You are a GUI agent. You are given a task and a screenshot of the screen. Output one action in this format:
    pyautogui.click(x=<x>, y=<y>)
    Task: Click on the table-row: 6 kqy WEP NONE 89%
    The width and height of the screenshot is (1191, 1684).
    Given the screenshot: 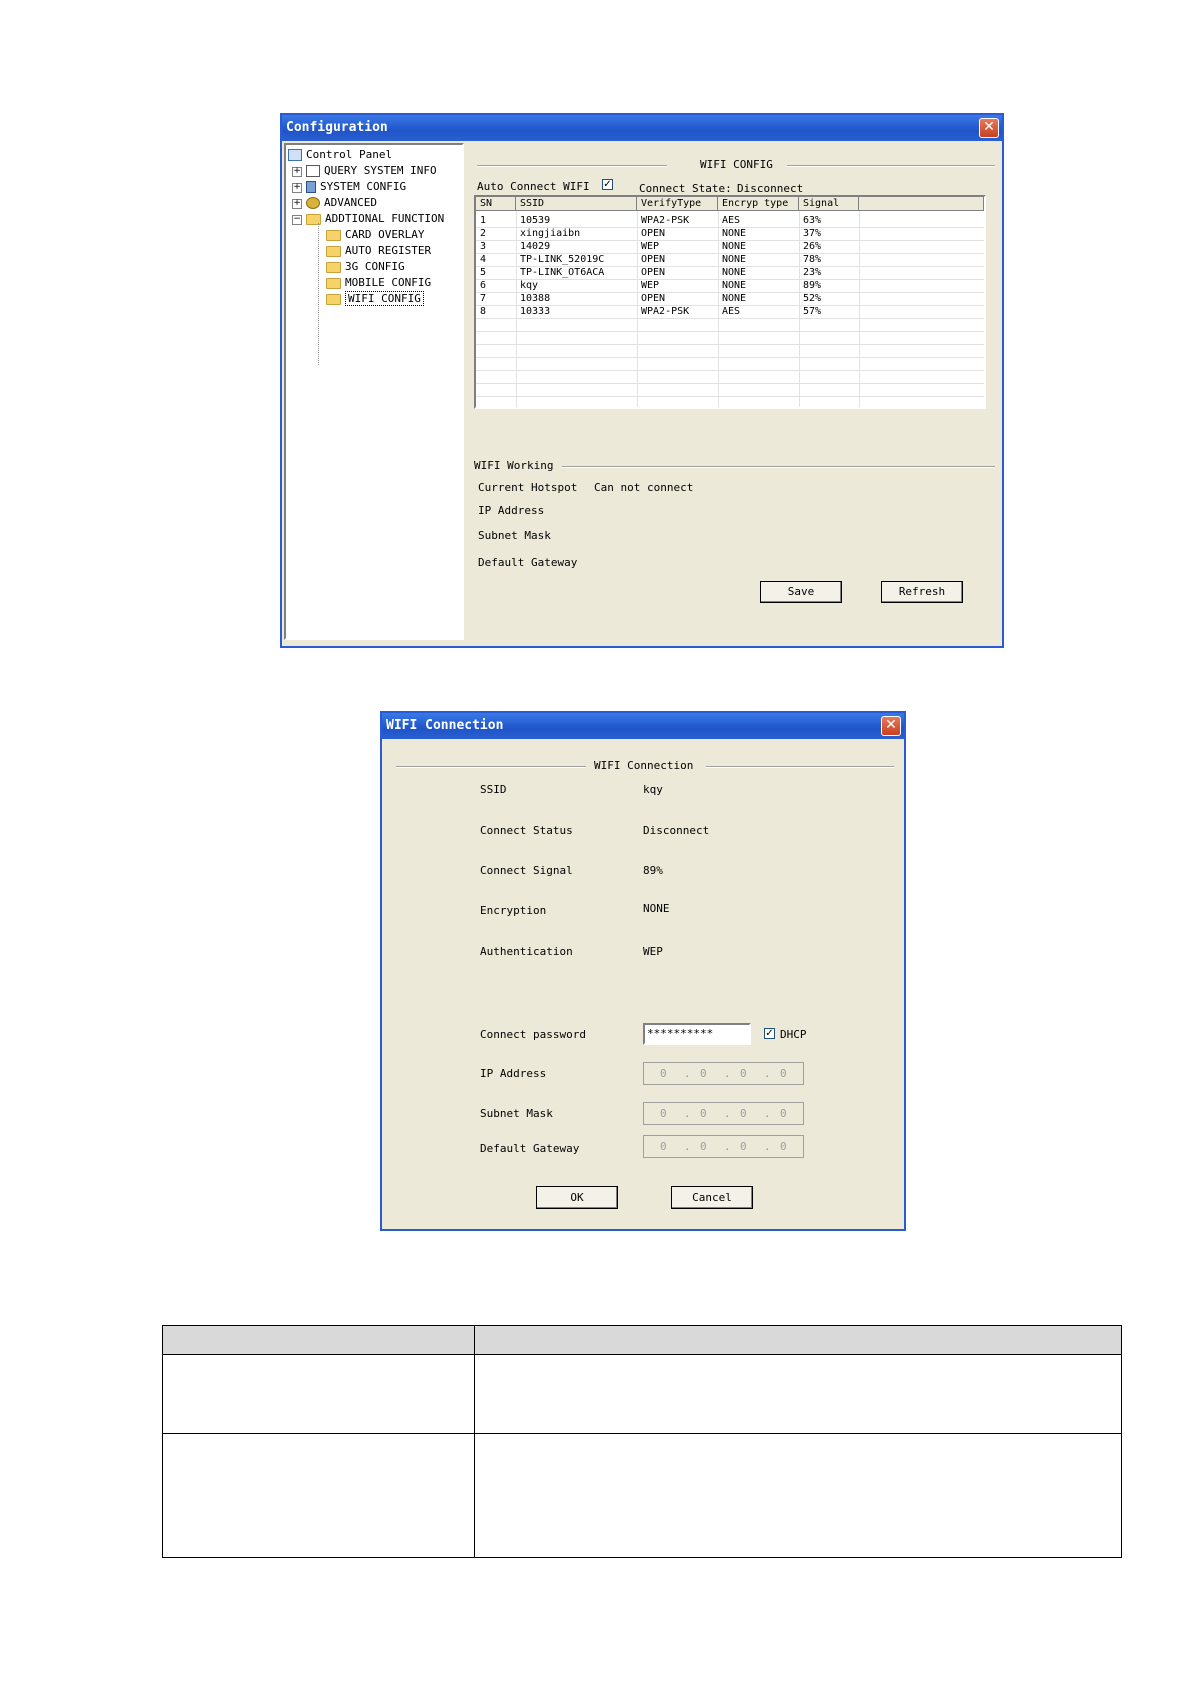 What is the action you would take?
    pyautogui.click(x=730, y=286)
    